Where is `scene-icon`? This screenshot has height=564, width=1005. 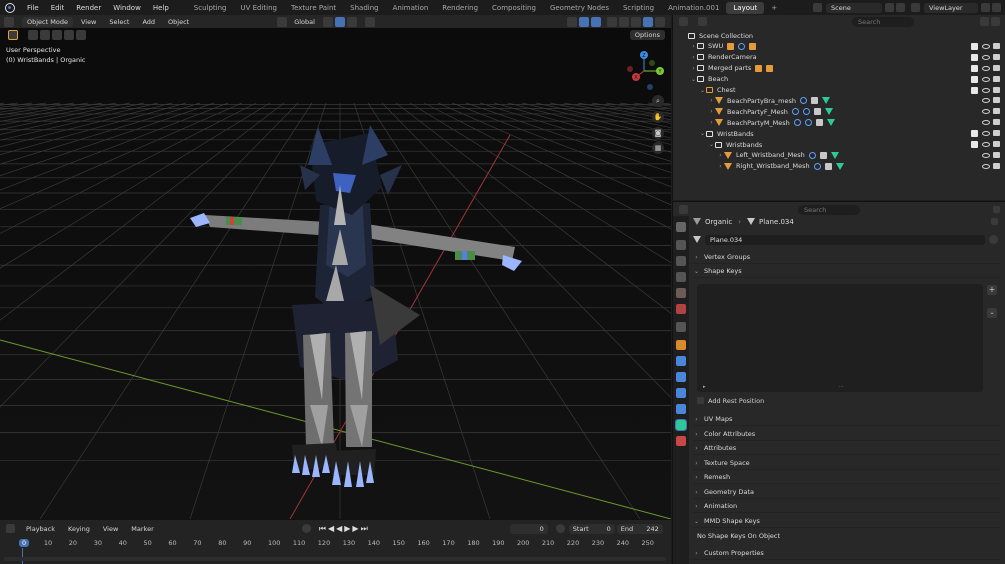
scene-icon is located at coordinates (817, 7).